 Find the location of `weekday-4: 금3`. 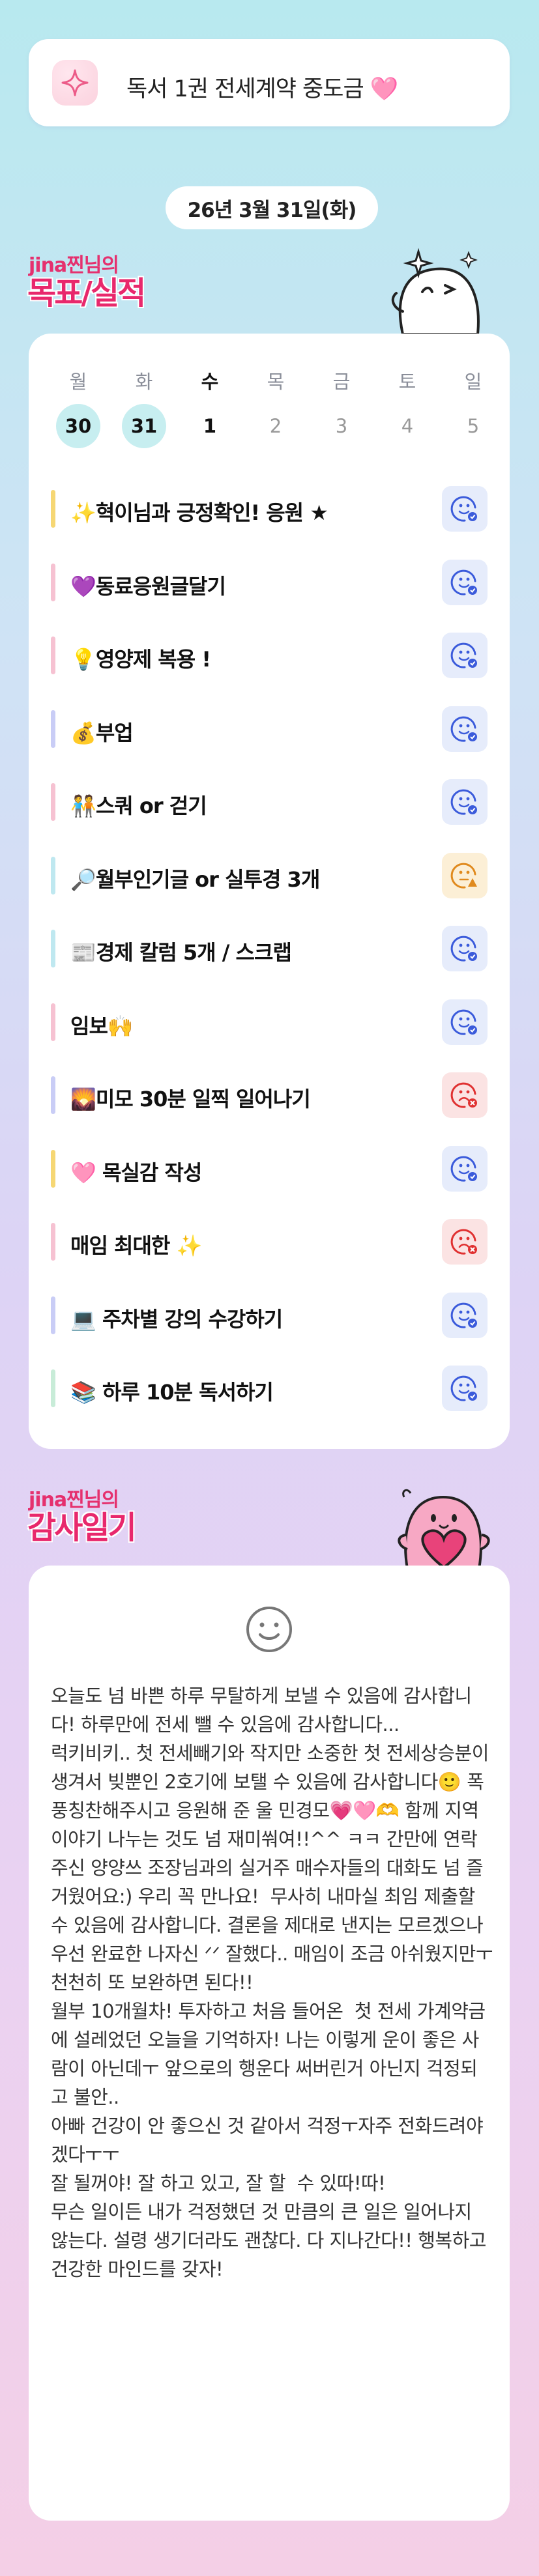

weekday-4: 금3 is located at coordinates (342, 408).